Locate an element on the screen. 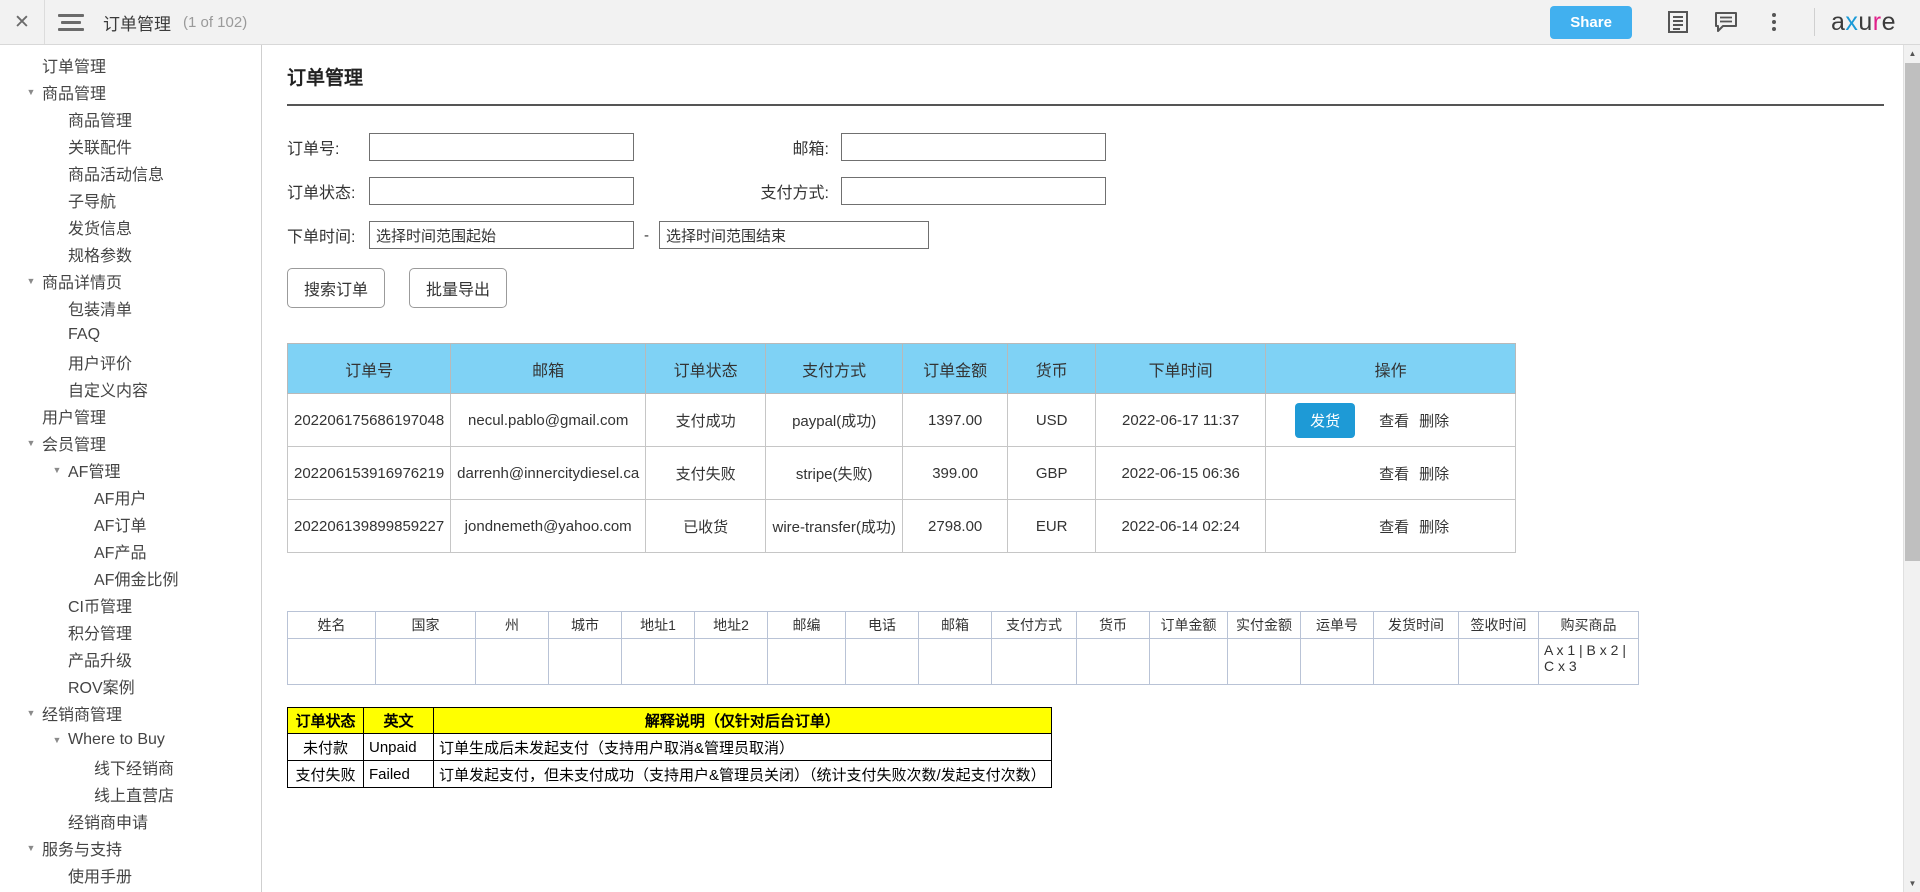 Image resolution: width=1920 pixels, height=892 pixels. legend-col-header-0: 订单状态 is located at coordinates (325, 720).